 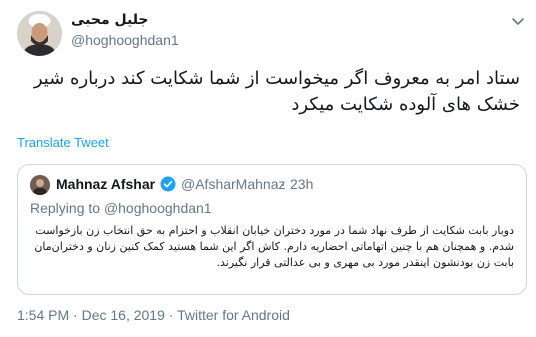 I want to click on user-avatar, so click(x=39, y=33).